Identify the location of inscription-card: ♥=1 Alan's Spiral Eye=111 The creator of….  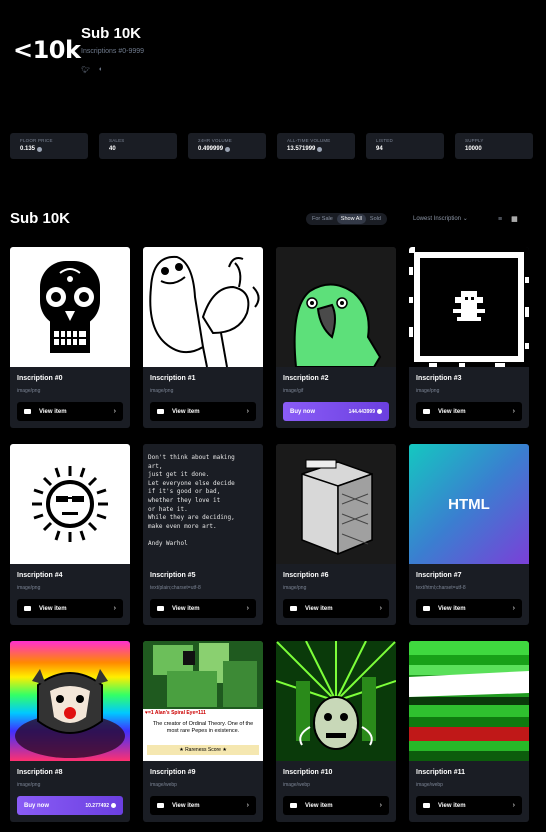
(203, 731).